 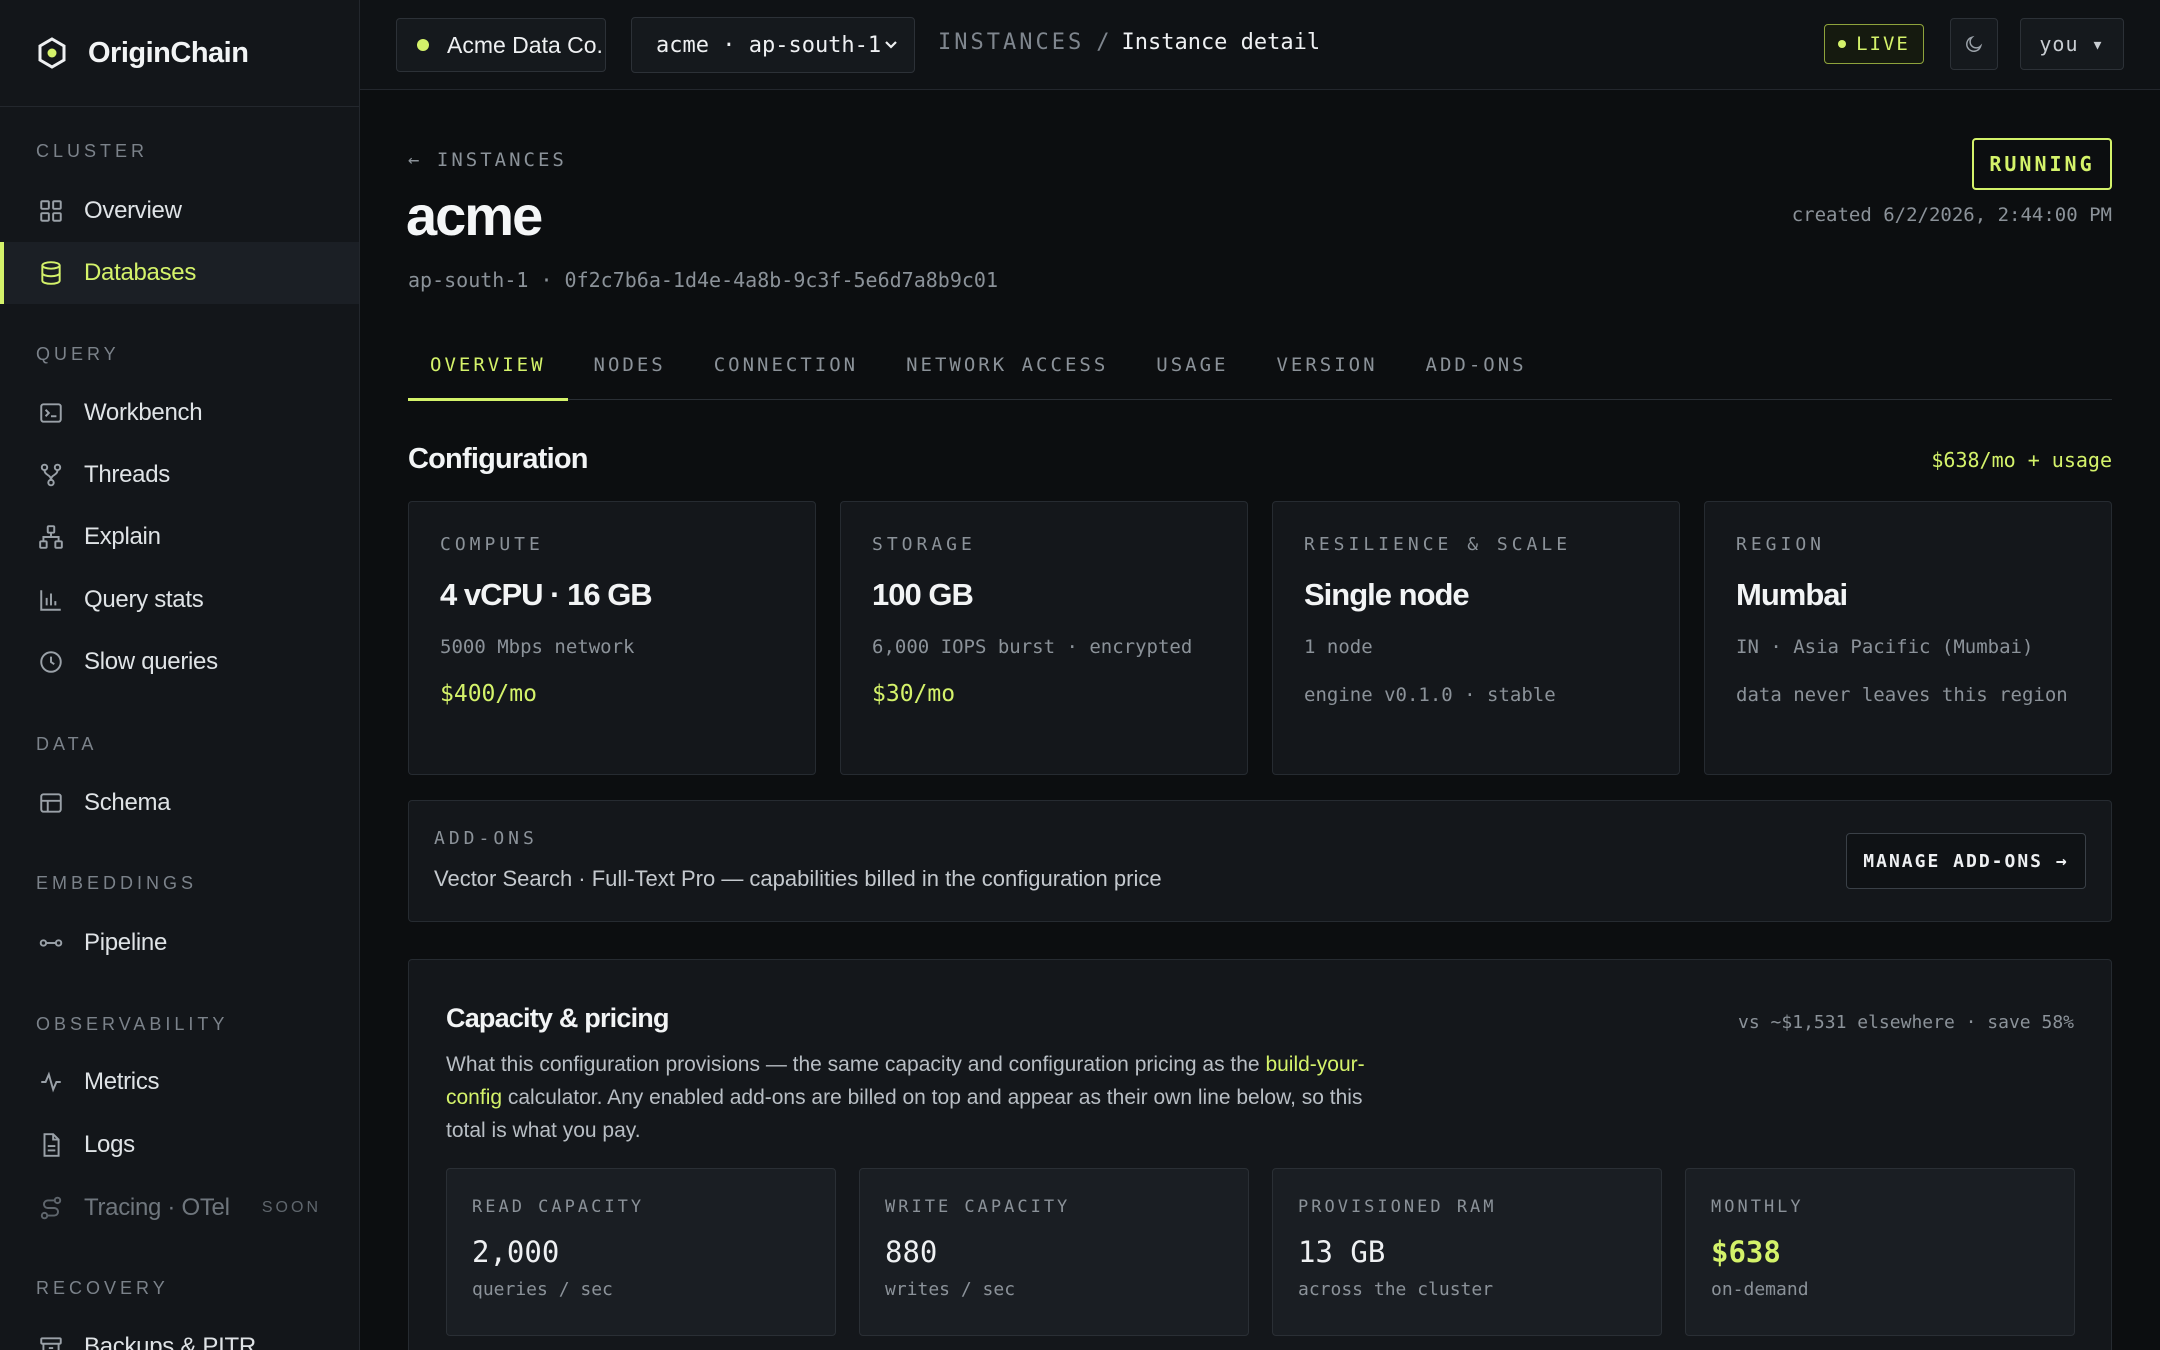 I want to click on price-comparison: vs ~$1,531 elsewhere · save 58%, so click(x=1906, y=1022).